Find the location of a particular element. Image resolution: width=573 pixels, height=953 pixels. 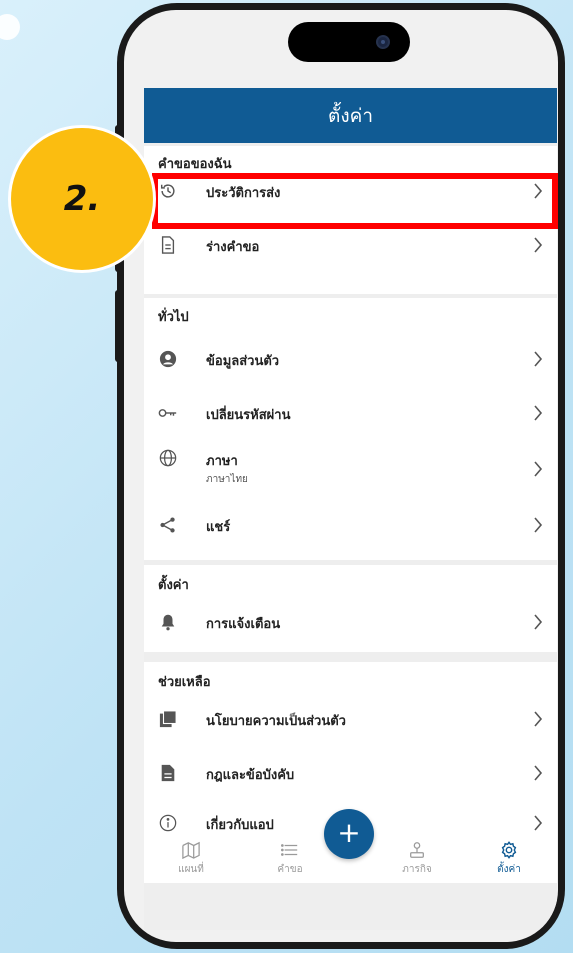

background-sparkle is located at coordinates (10, 27).